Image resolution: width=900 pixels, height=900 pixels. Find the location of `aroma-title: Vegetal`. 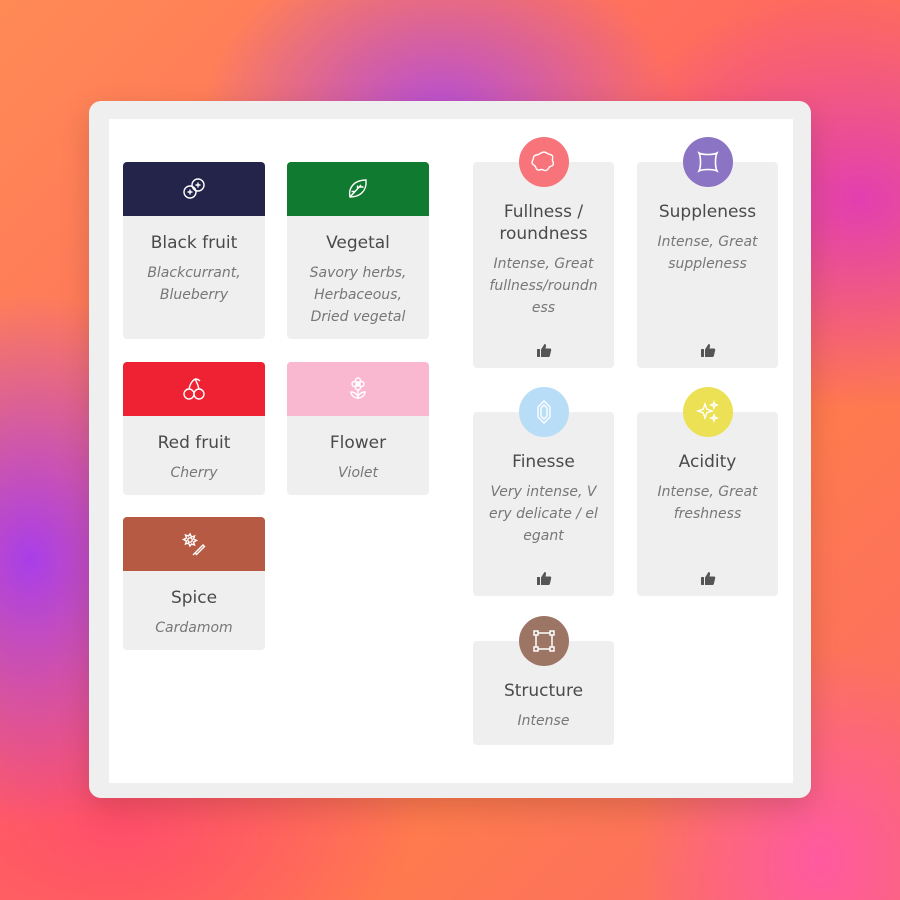

aroma-title: Vegetal is located at coordinates (358, 243).